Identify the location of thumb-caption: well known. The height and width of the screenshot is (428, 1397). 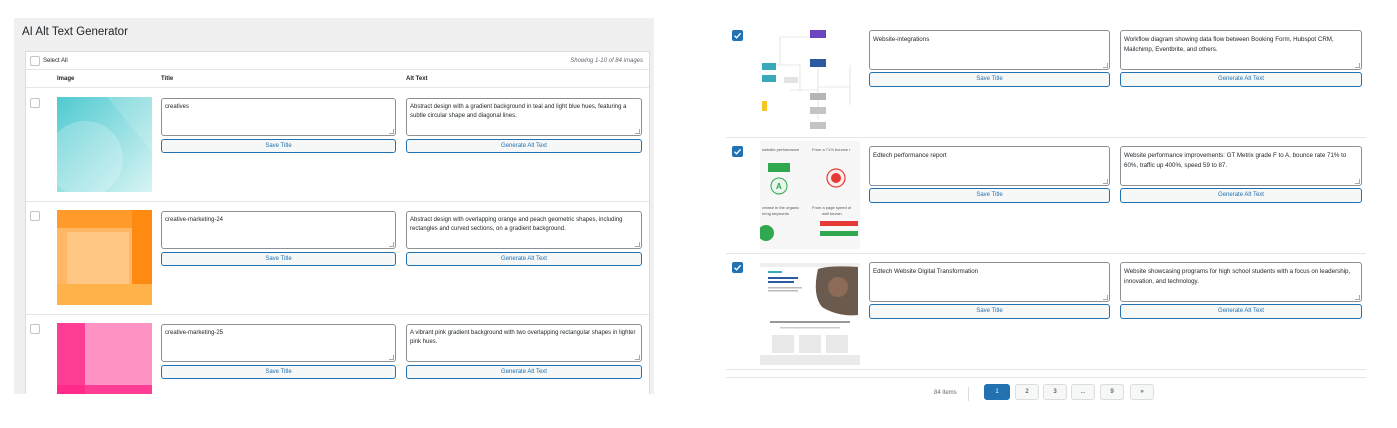
(832, 213).